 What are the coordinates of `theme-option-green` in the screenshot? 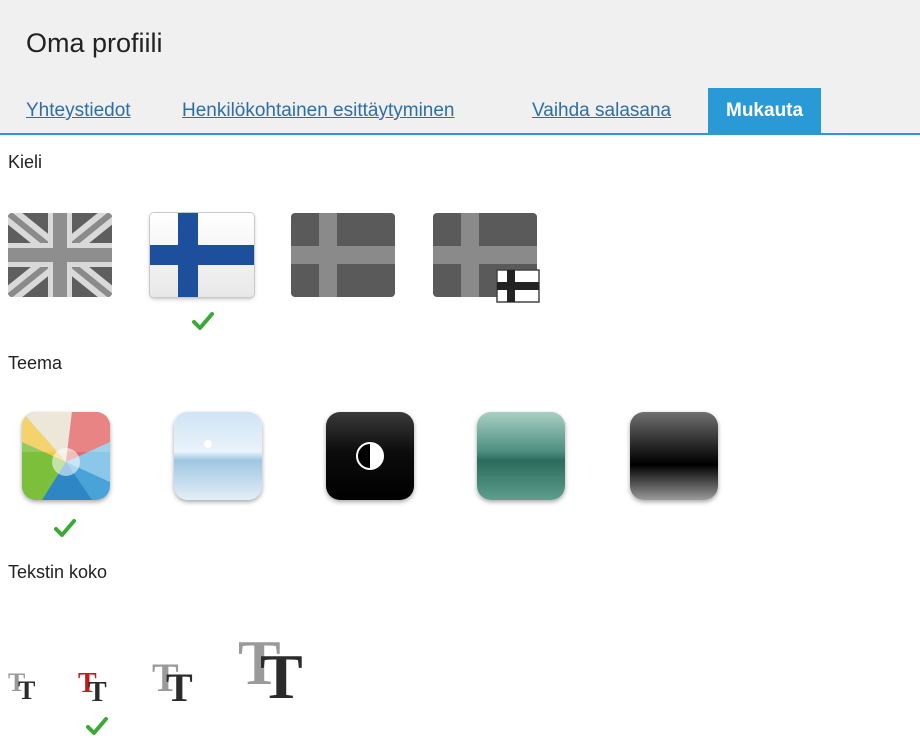 It's located at (521, 456).